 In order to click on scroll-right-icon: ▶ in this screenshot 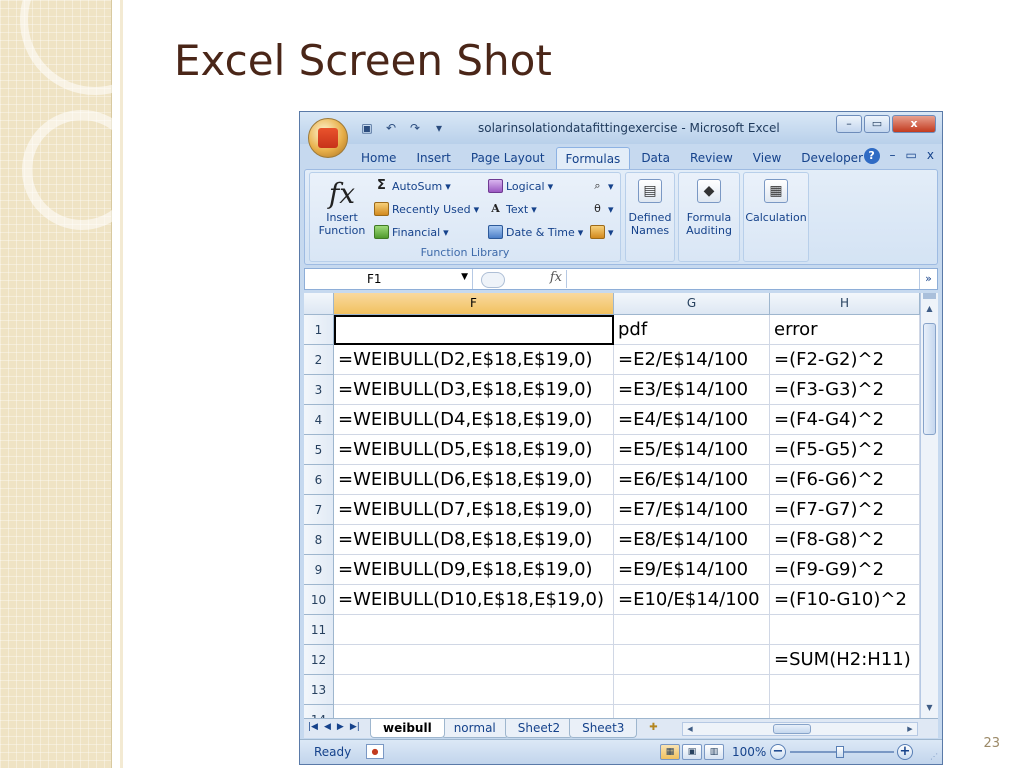, I will do `click(910, 729)`.